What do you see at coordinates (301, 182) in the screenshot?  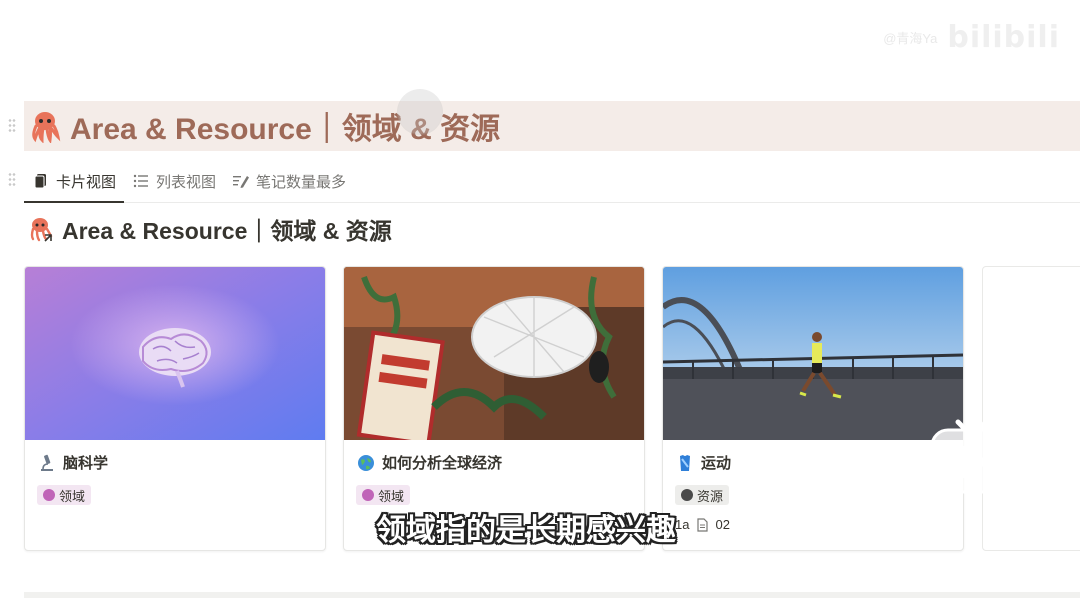 I see `tab-label: 笔记数量最多` at bounding box center [301, 182].